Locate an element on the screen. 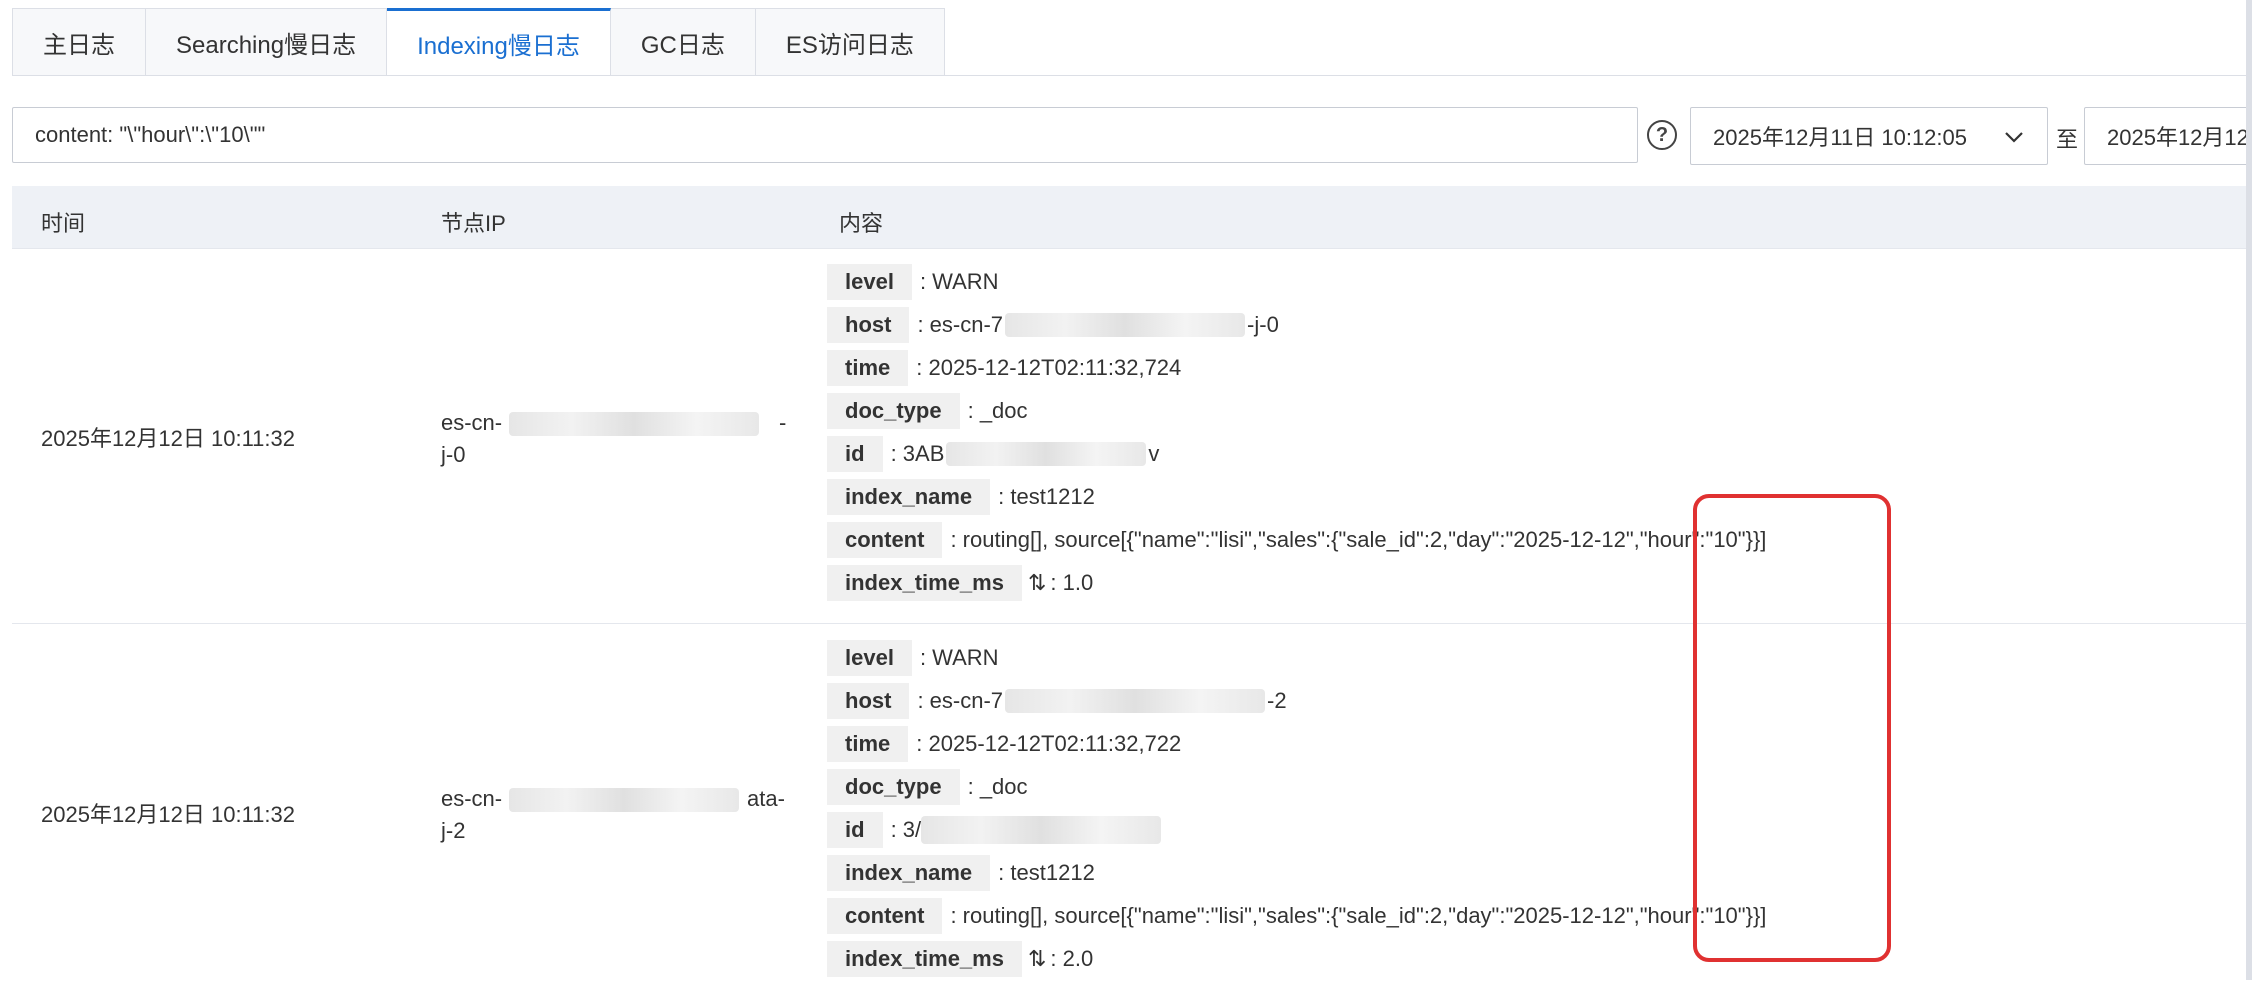  field-host: host : es-cn-7 -2 is located at coordinates (1057, 700).